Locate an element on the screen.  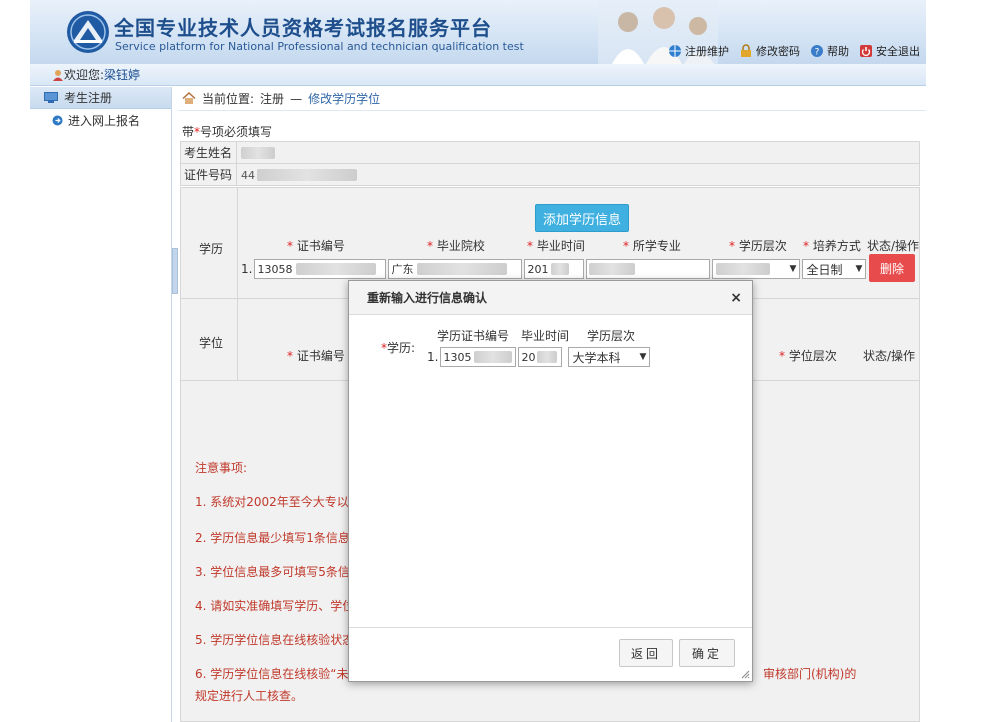
dialog-col-cert: 学历证书编号 is located at coordinates (473, 336).